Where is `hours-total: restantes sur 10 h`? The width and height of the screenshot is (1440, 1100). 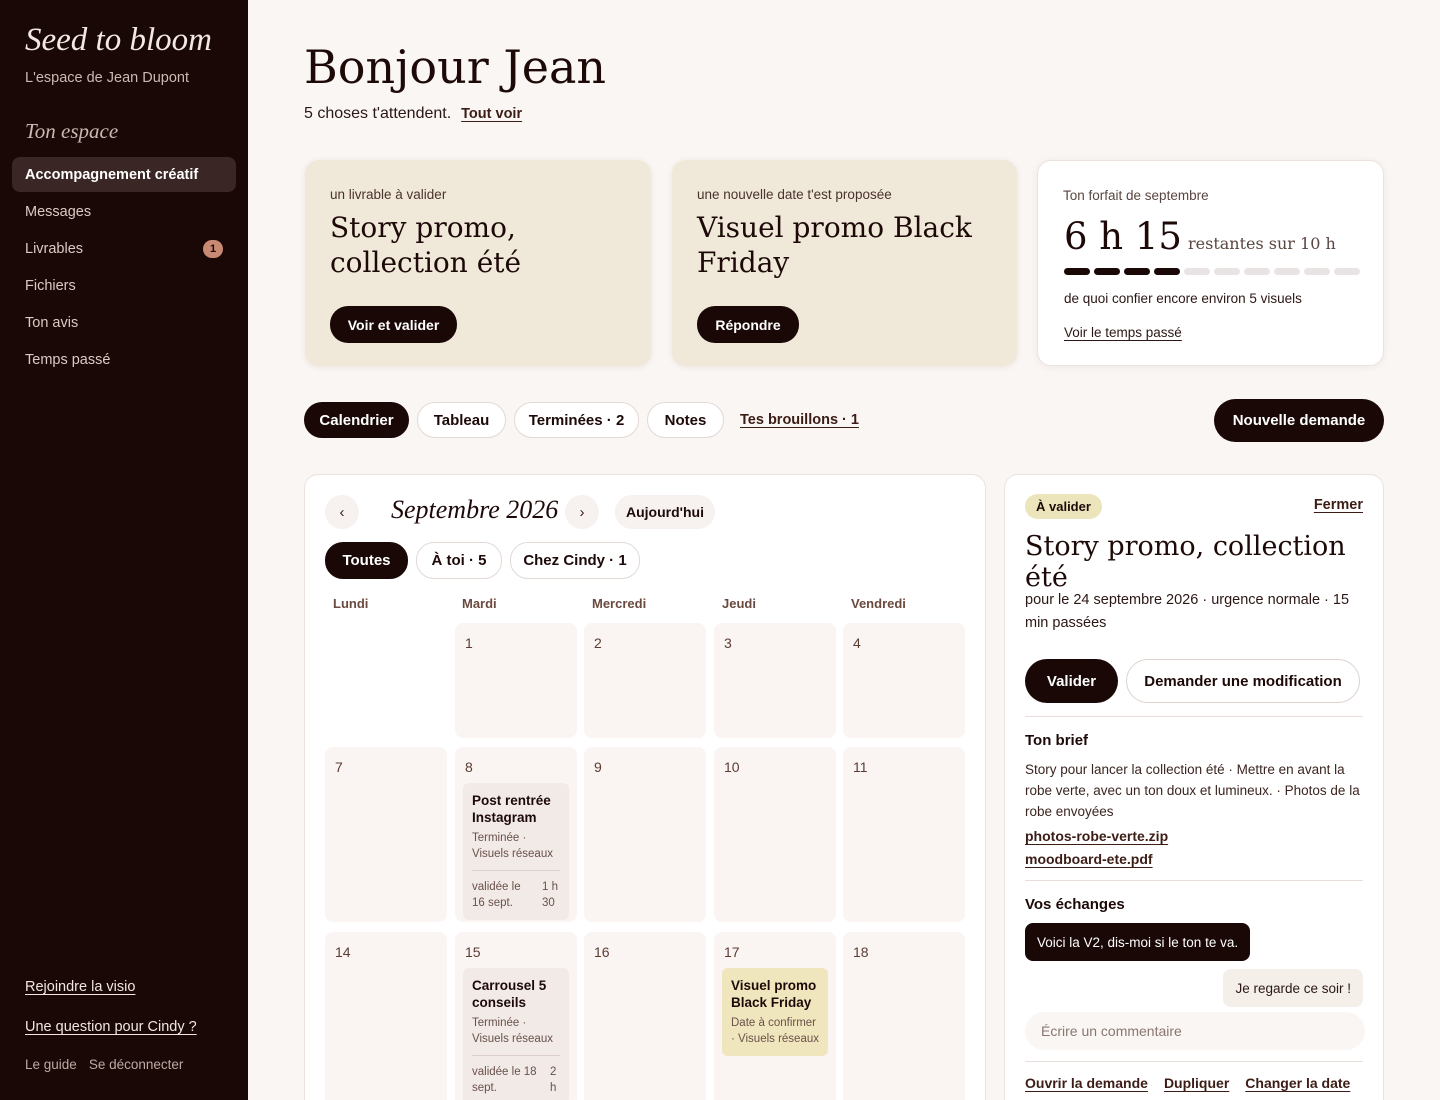 hours-total: restantes sur 10 h is located at coordinates (1261, 243).